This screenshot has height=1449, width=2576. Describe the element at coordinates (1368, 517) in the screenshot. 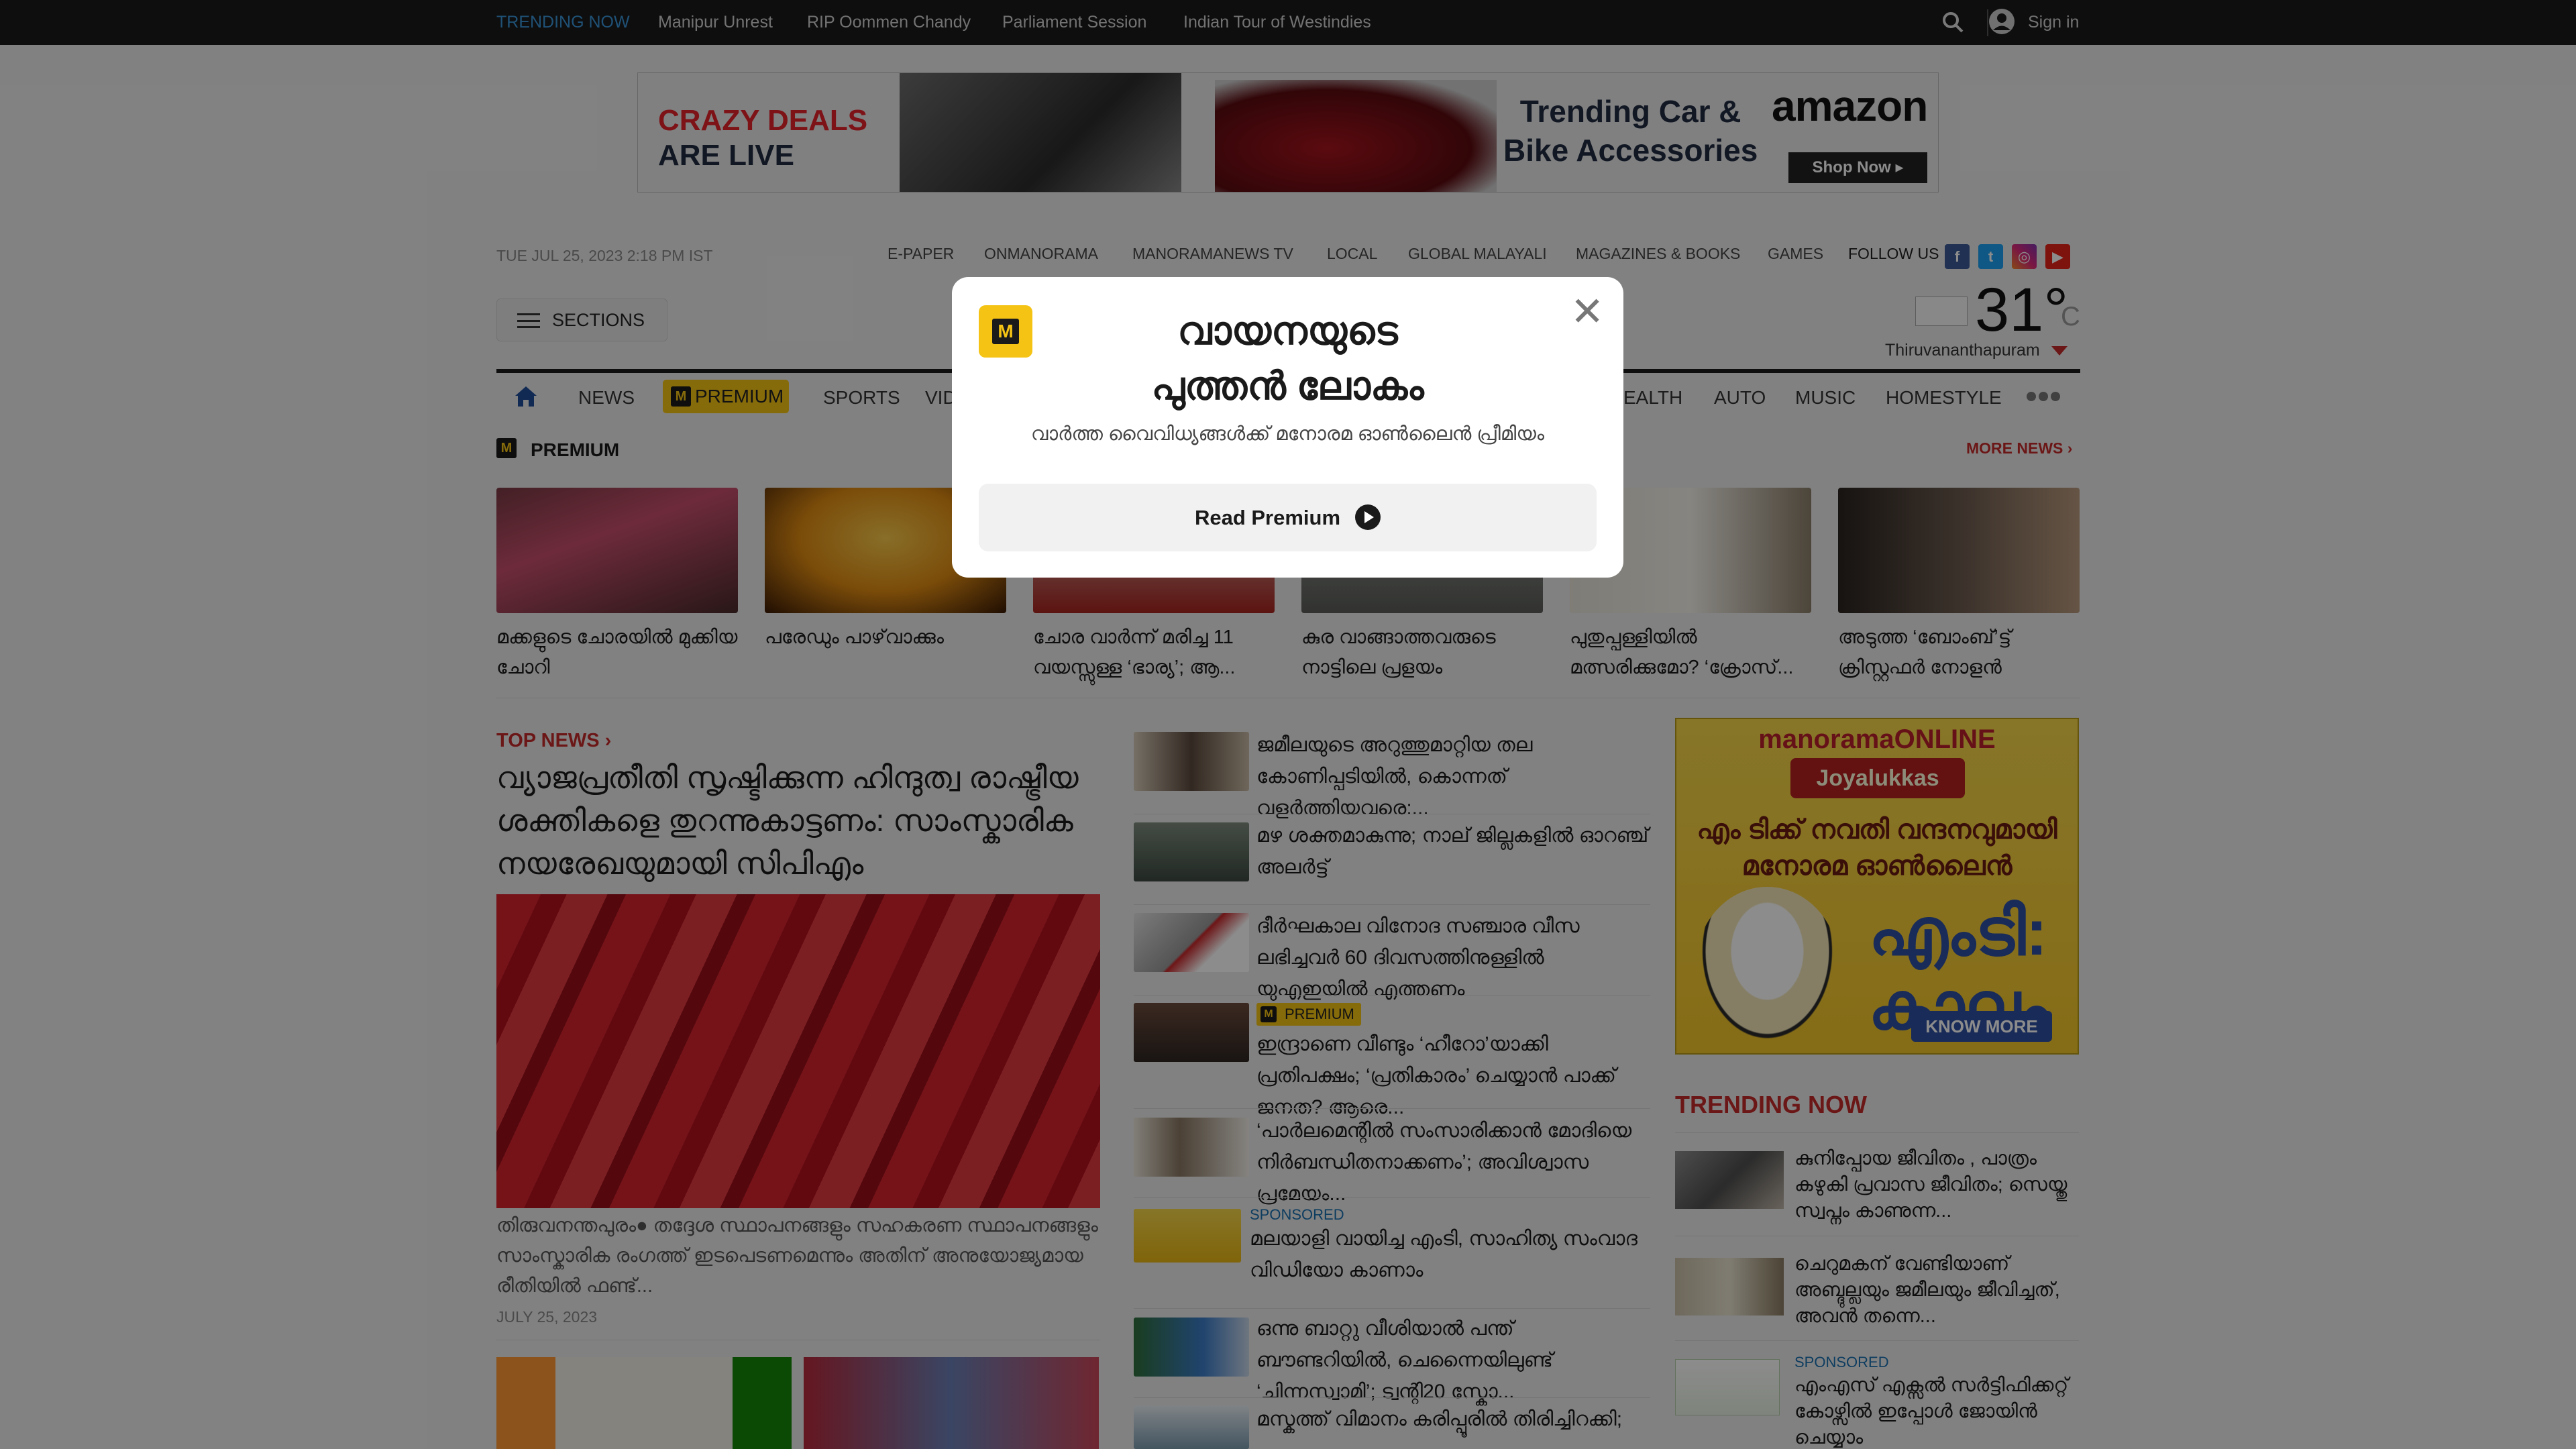

I see `play-icon` at that location.